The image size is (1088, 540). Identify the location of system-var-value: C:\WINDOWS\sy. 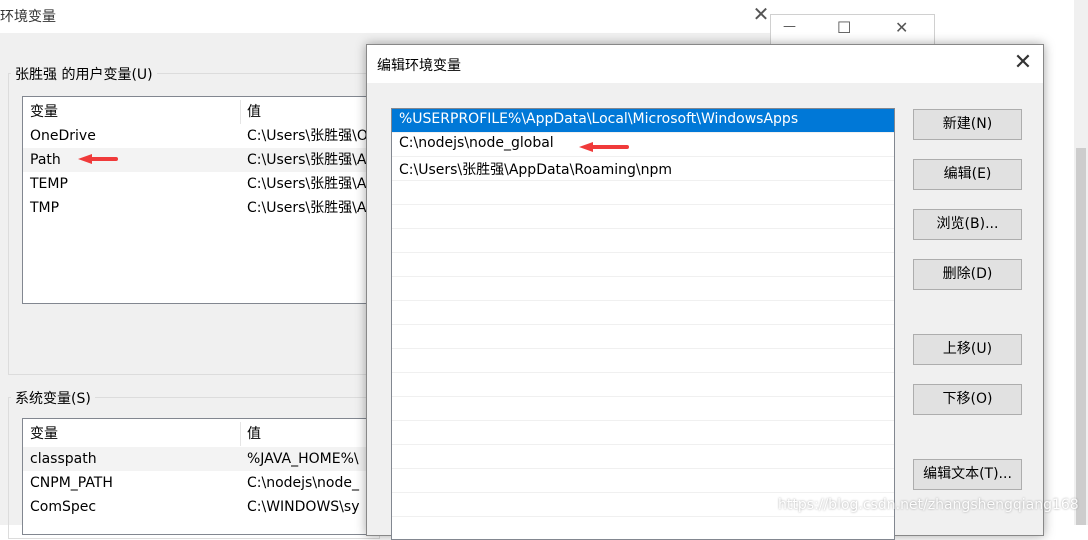
(303, 507).